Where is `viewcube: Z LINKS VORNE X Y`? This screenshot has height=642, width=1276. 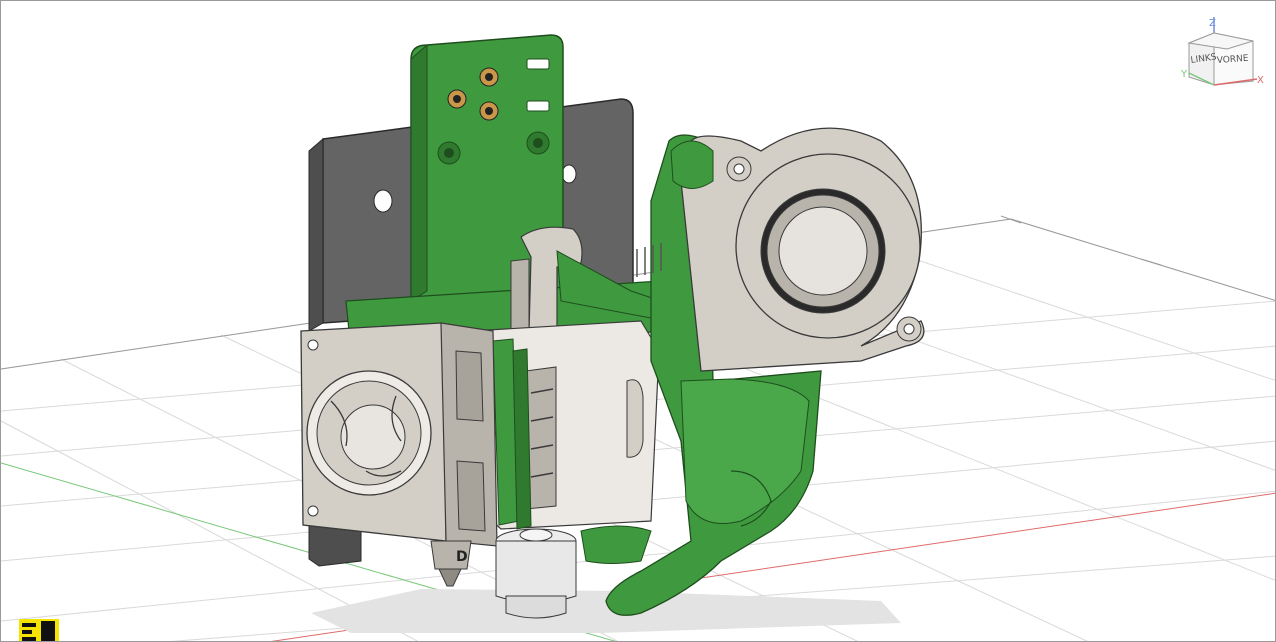 viewcube: Z LINKS VORNE X Y is located at coordinates (1222, 55).